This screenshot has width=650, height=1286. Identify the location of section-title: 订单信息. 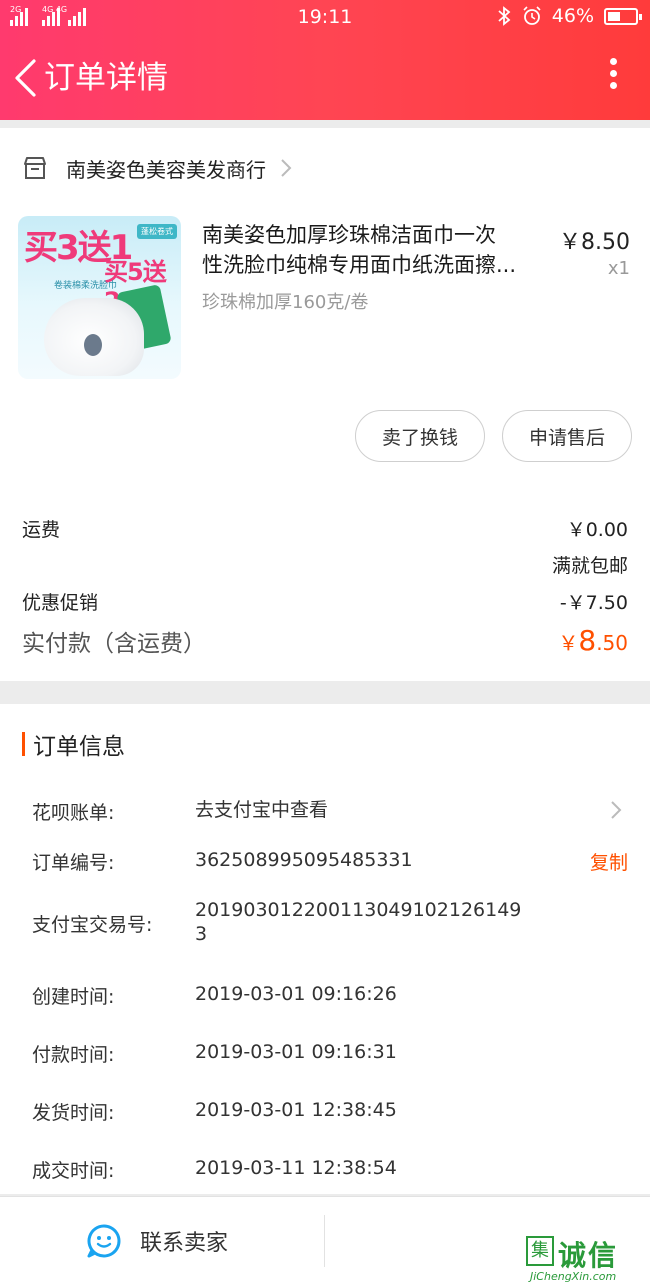
(73, 745).